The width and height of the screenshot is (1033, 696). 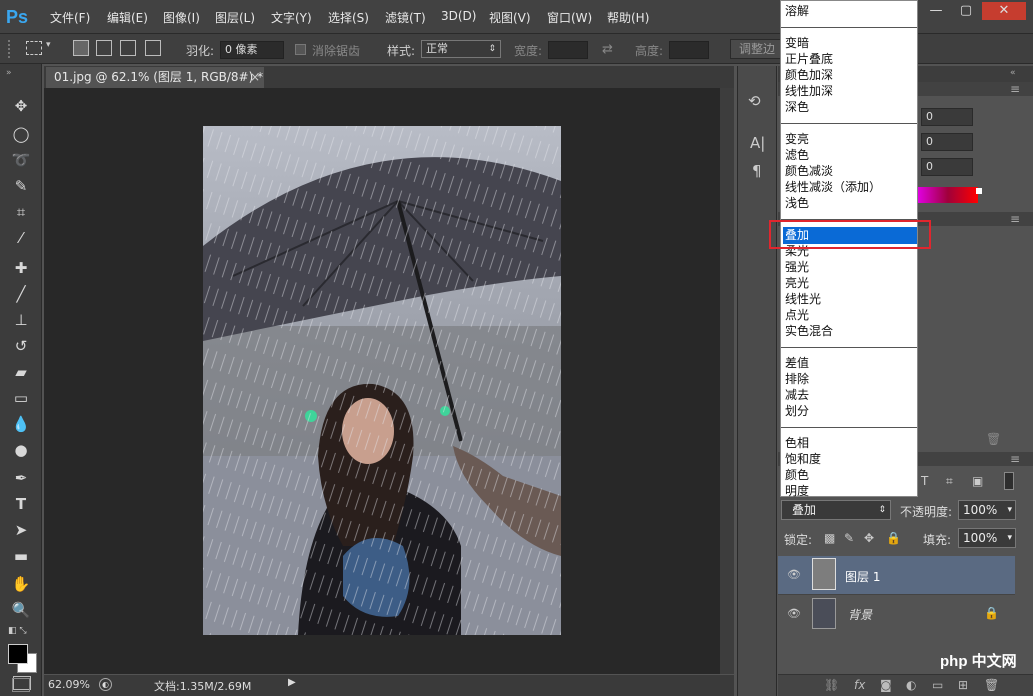 What do you see at coordinates (937, 685) in the screenshot?
I see `new-group-icon: ▭` at bounding box center [937, 685].